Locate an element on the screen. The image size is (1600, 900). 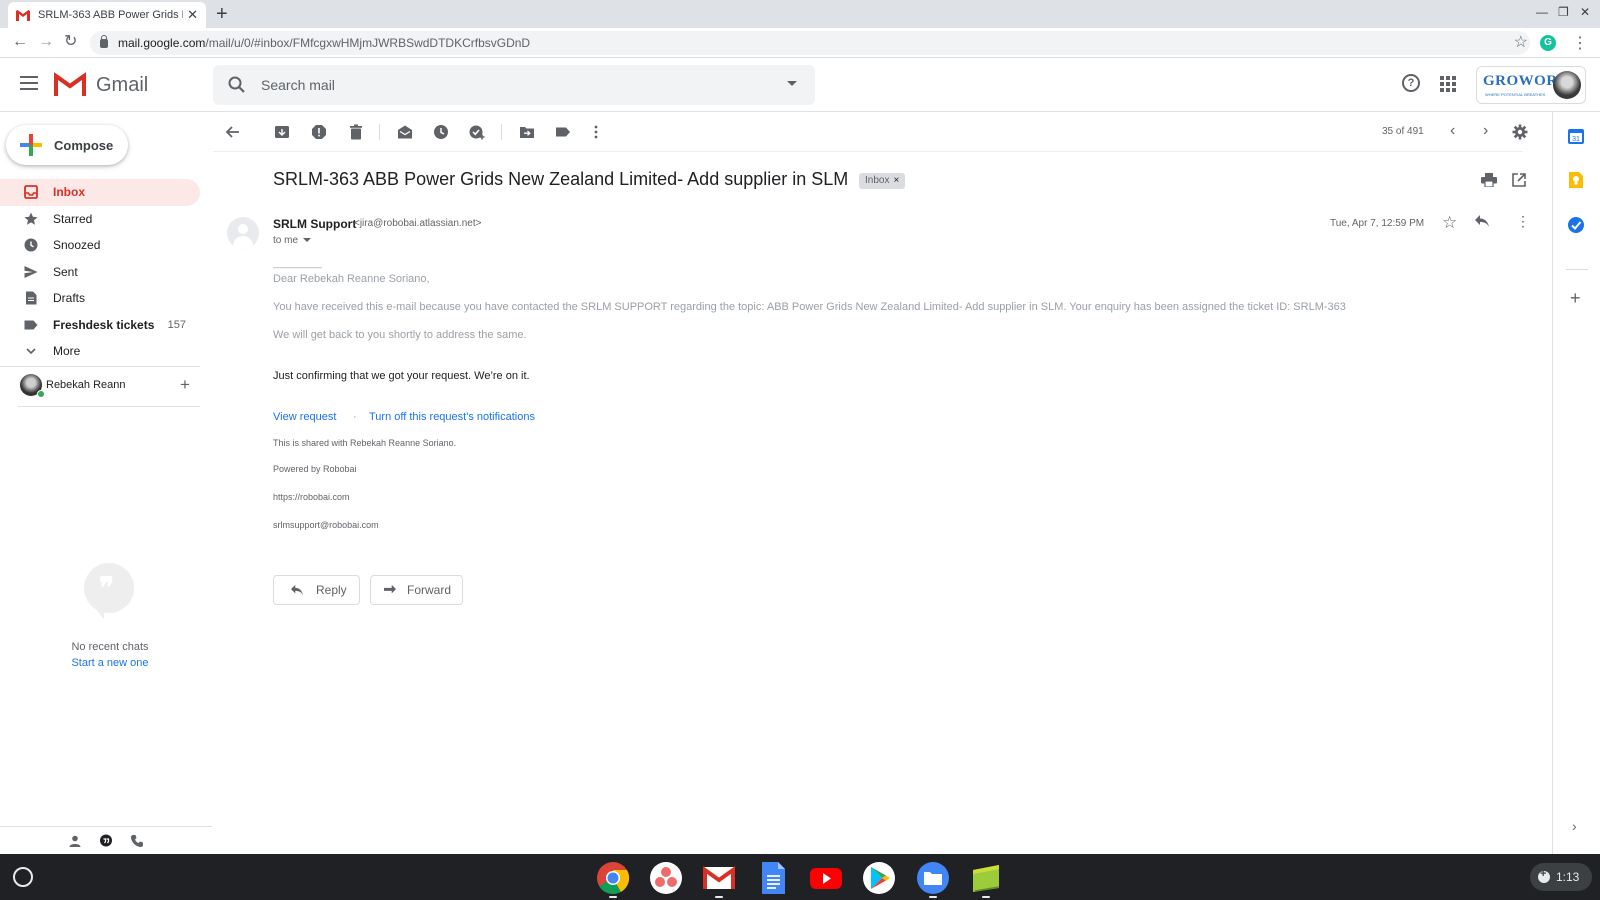
new-chat-plus-icon: + is located at coordinates (185, 385).